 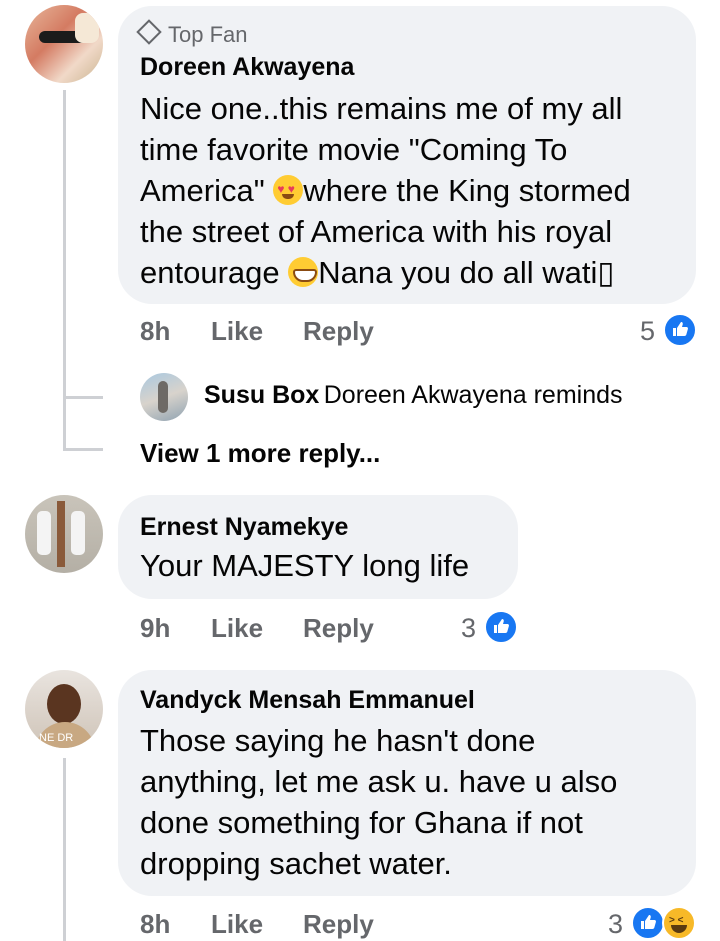 What do you see at coordinates (379, 781) in the screenshot?
I see `comment-line: anything, let me ask u. have u also` at bounding box center [379, 781].